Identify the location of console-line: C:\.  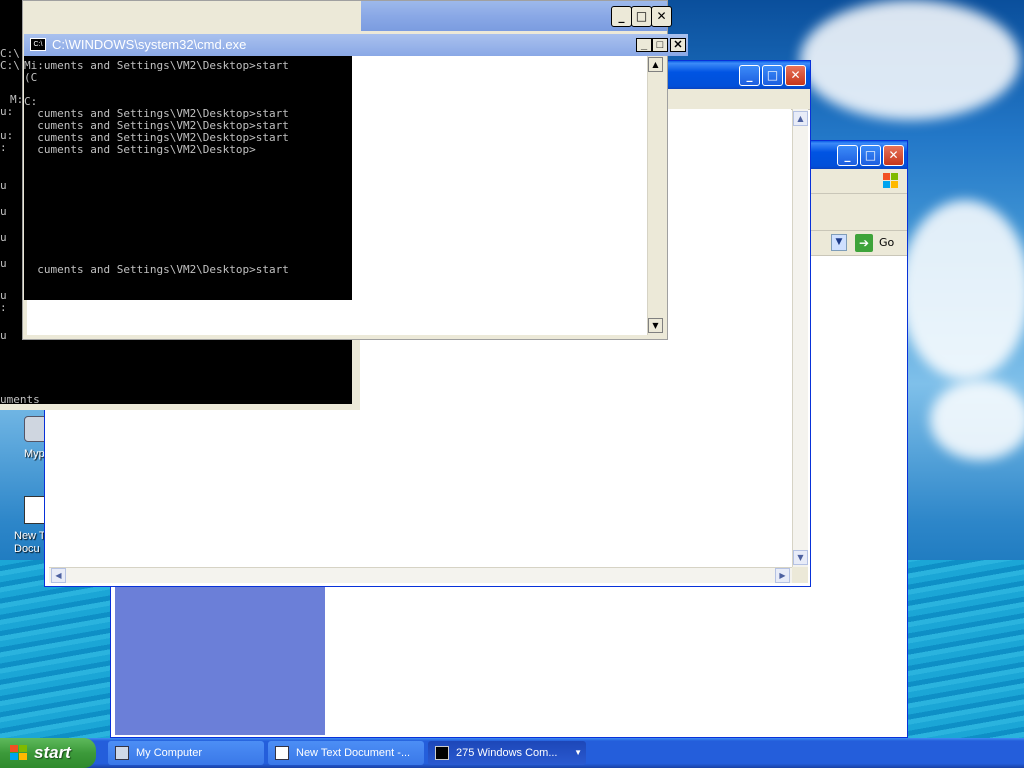
(10, 65).